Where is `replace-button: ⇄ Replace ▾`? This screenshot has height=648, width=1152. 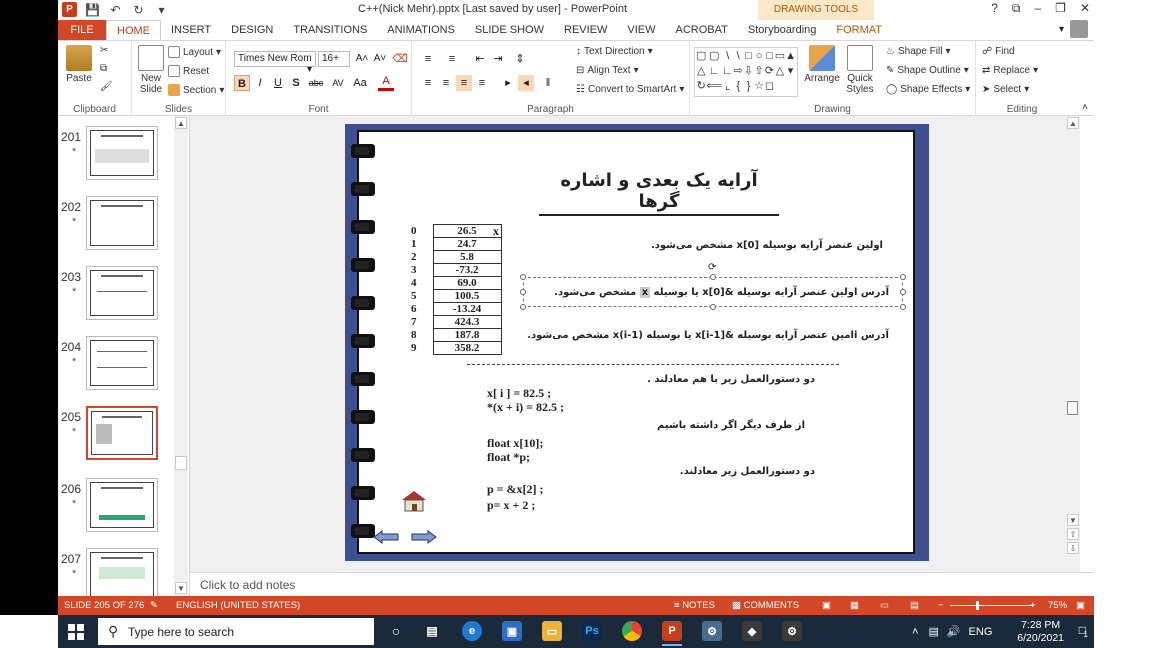
replace-button: ⇄ Replace ▾ is located at coordinates (1010, 70).